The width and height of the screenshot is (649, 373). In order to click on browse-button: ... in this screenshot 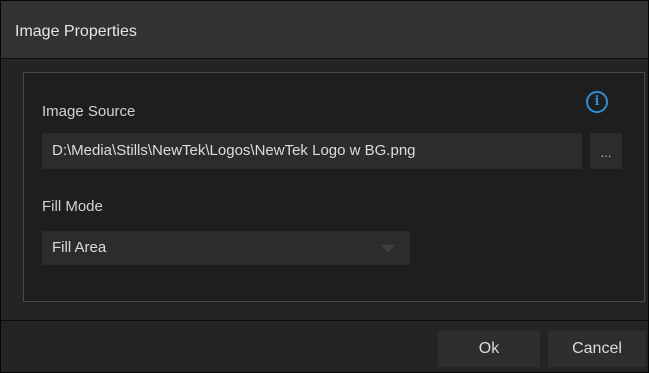, I will do `click(606, 151)`.